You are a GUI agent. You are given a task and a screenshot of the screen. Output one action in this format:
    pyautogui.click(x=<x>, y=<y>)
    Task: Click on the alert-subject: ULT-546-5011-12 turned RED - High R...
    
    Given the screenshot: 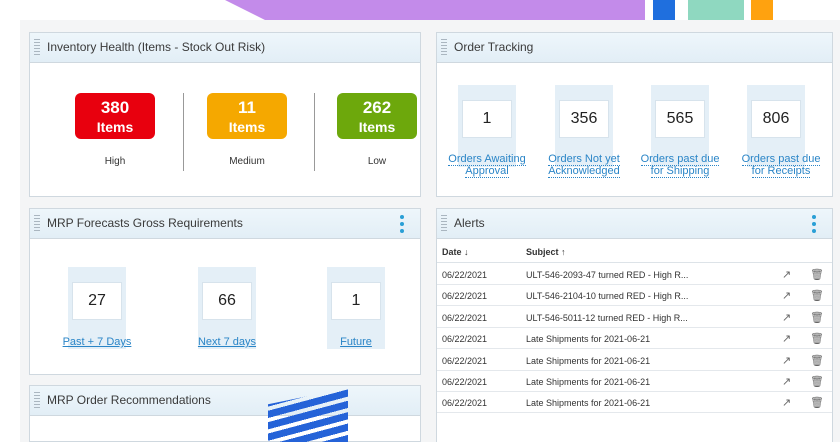 What is the action you would take?
    pyautogui.click(x=607, y=317)
    